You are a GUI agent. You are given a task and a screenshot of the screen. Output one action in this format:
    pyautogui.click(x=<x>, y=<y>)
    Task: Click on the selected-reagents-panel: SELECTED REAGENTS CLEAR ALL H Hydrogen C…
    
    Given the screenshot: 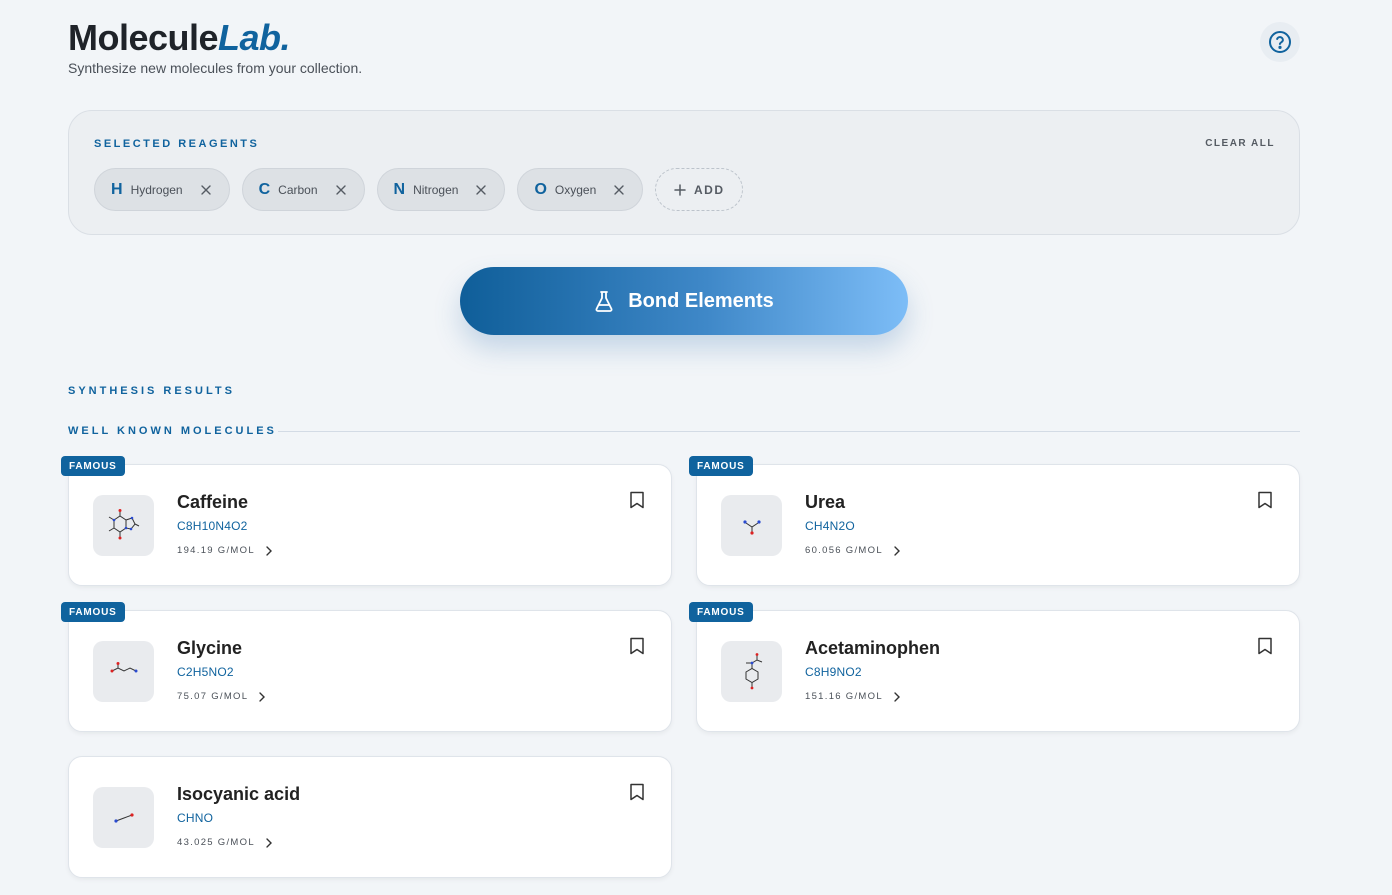 What is the action you would take?
    pyautogui.click(x=684, y=172)
    